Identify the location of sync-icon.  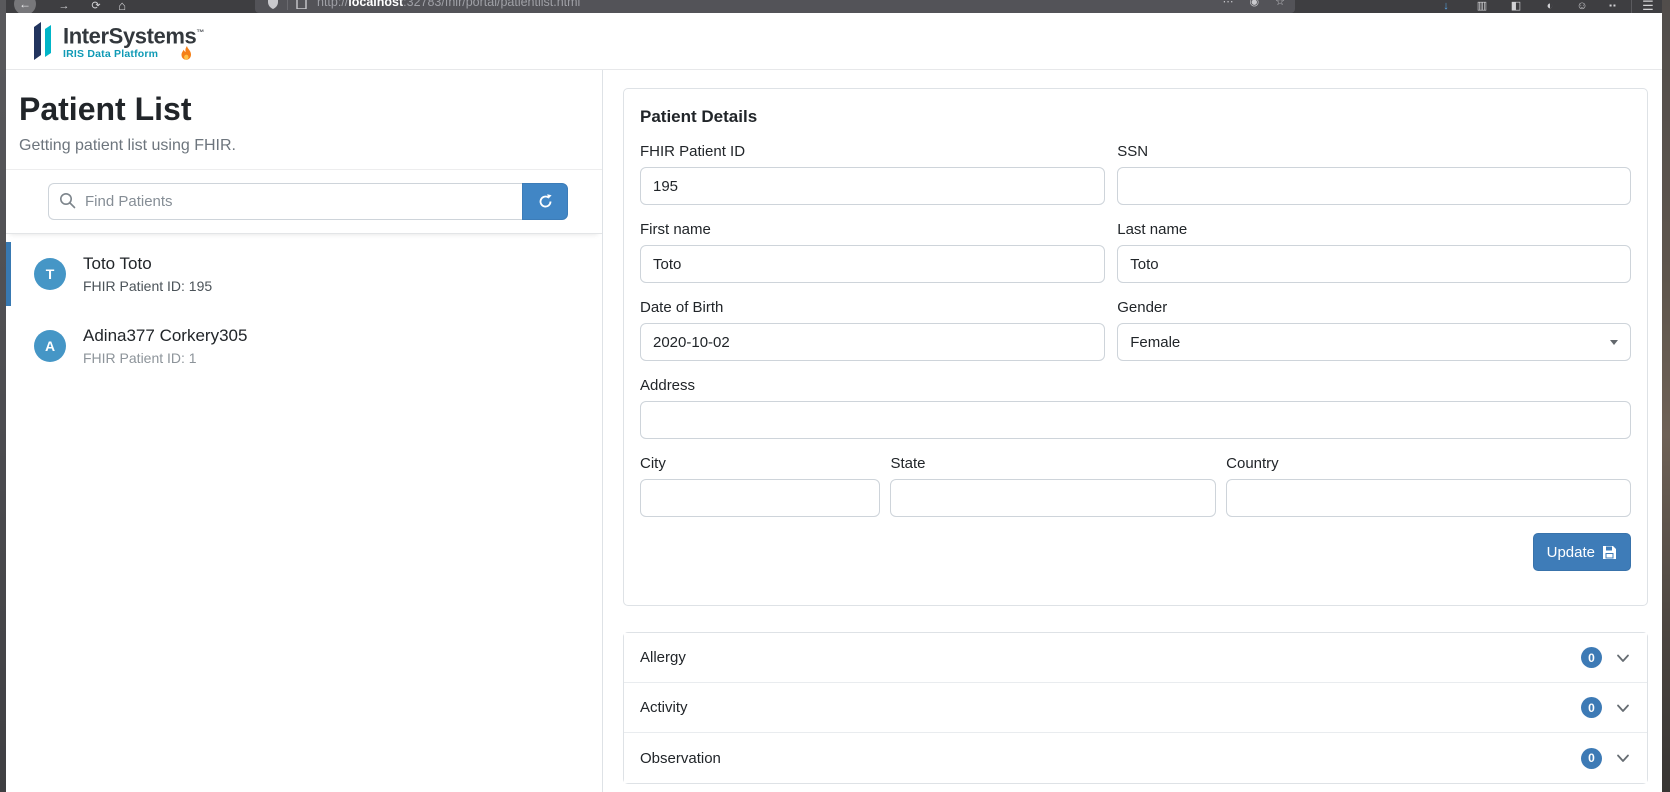
(545, 201).